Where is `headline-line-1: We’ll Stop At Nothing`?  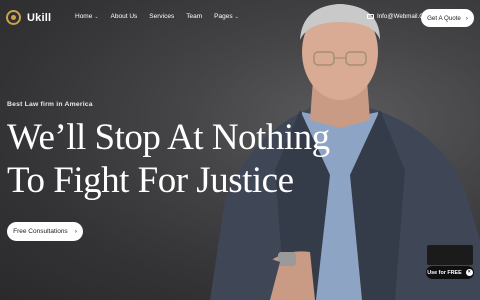
headline-line-1: We’ll Stop At Nothing is located at coordinates (168, 137).